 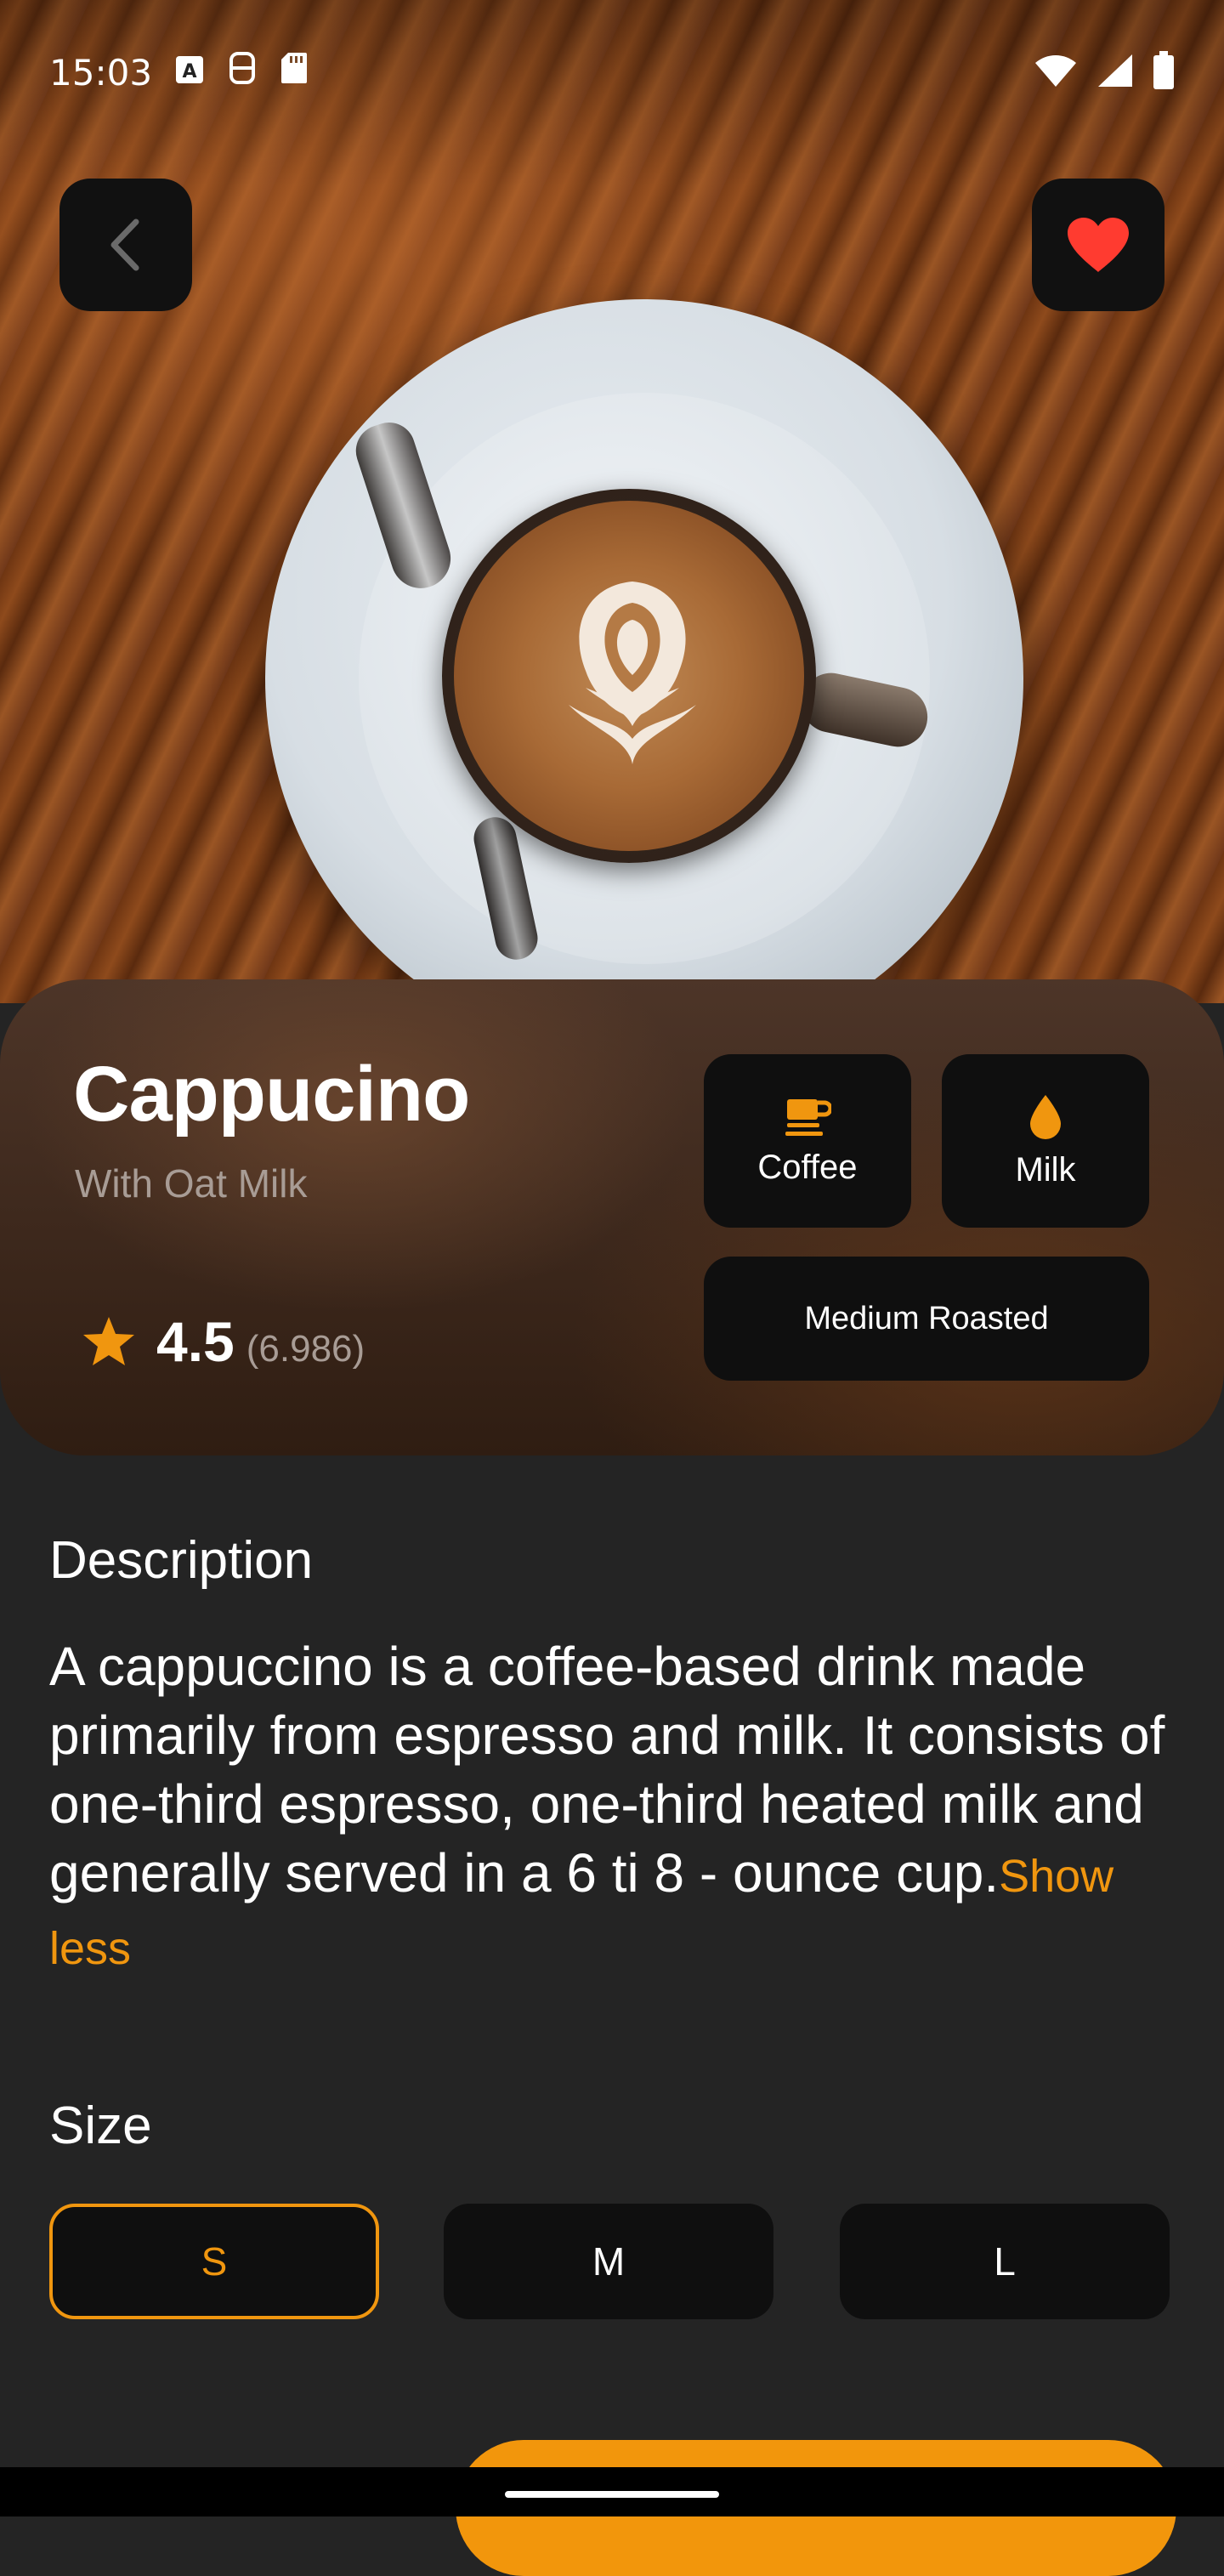 I want to click on spoon-image, so click(x=403, y=506).